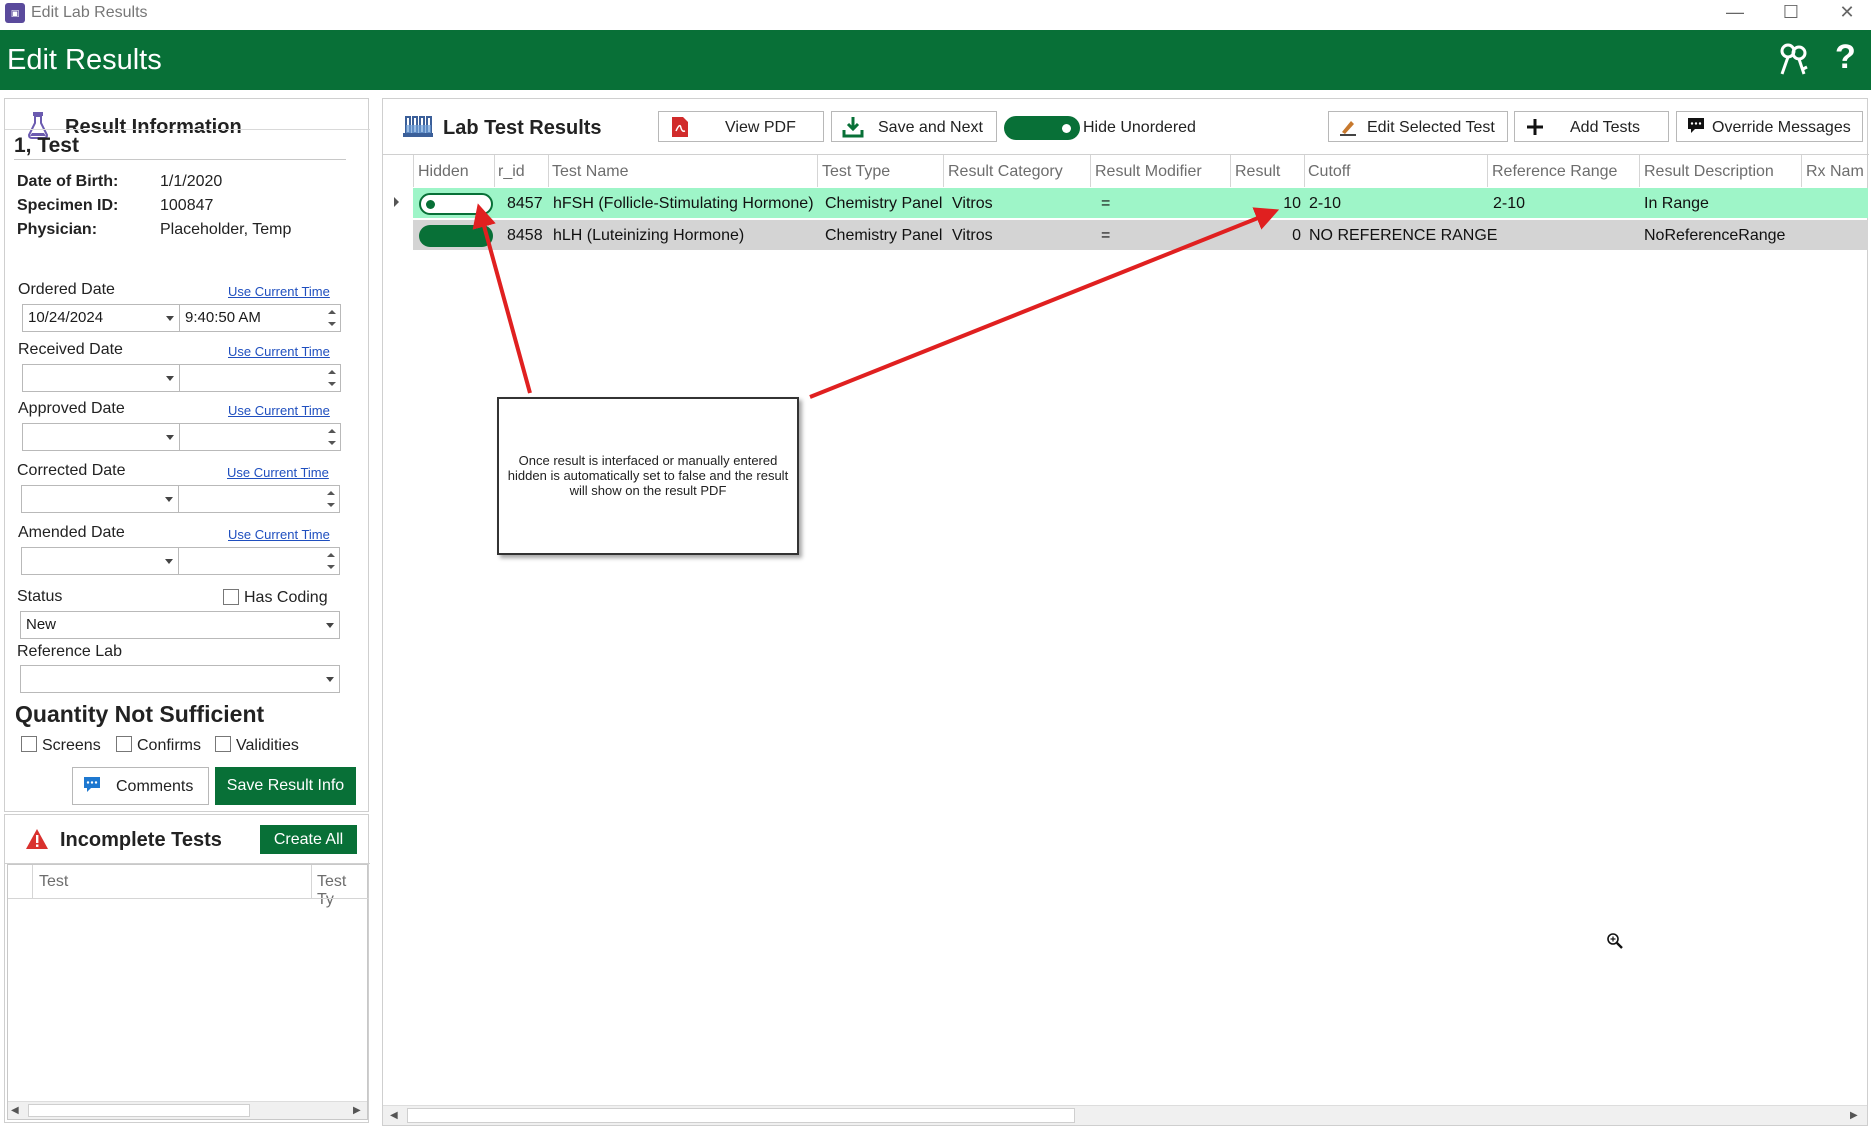  Describe the element at coordinates (29, 744) in the screenshot. I see `screens-checkbox` at that location.